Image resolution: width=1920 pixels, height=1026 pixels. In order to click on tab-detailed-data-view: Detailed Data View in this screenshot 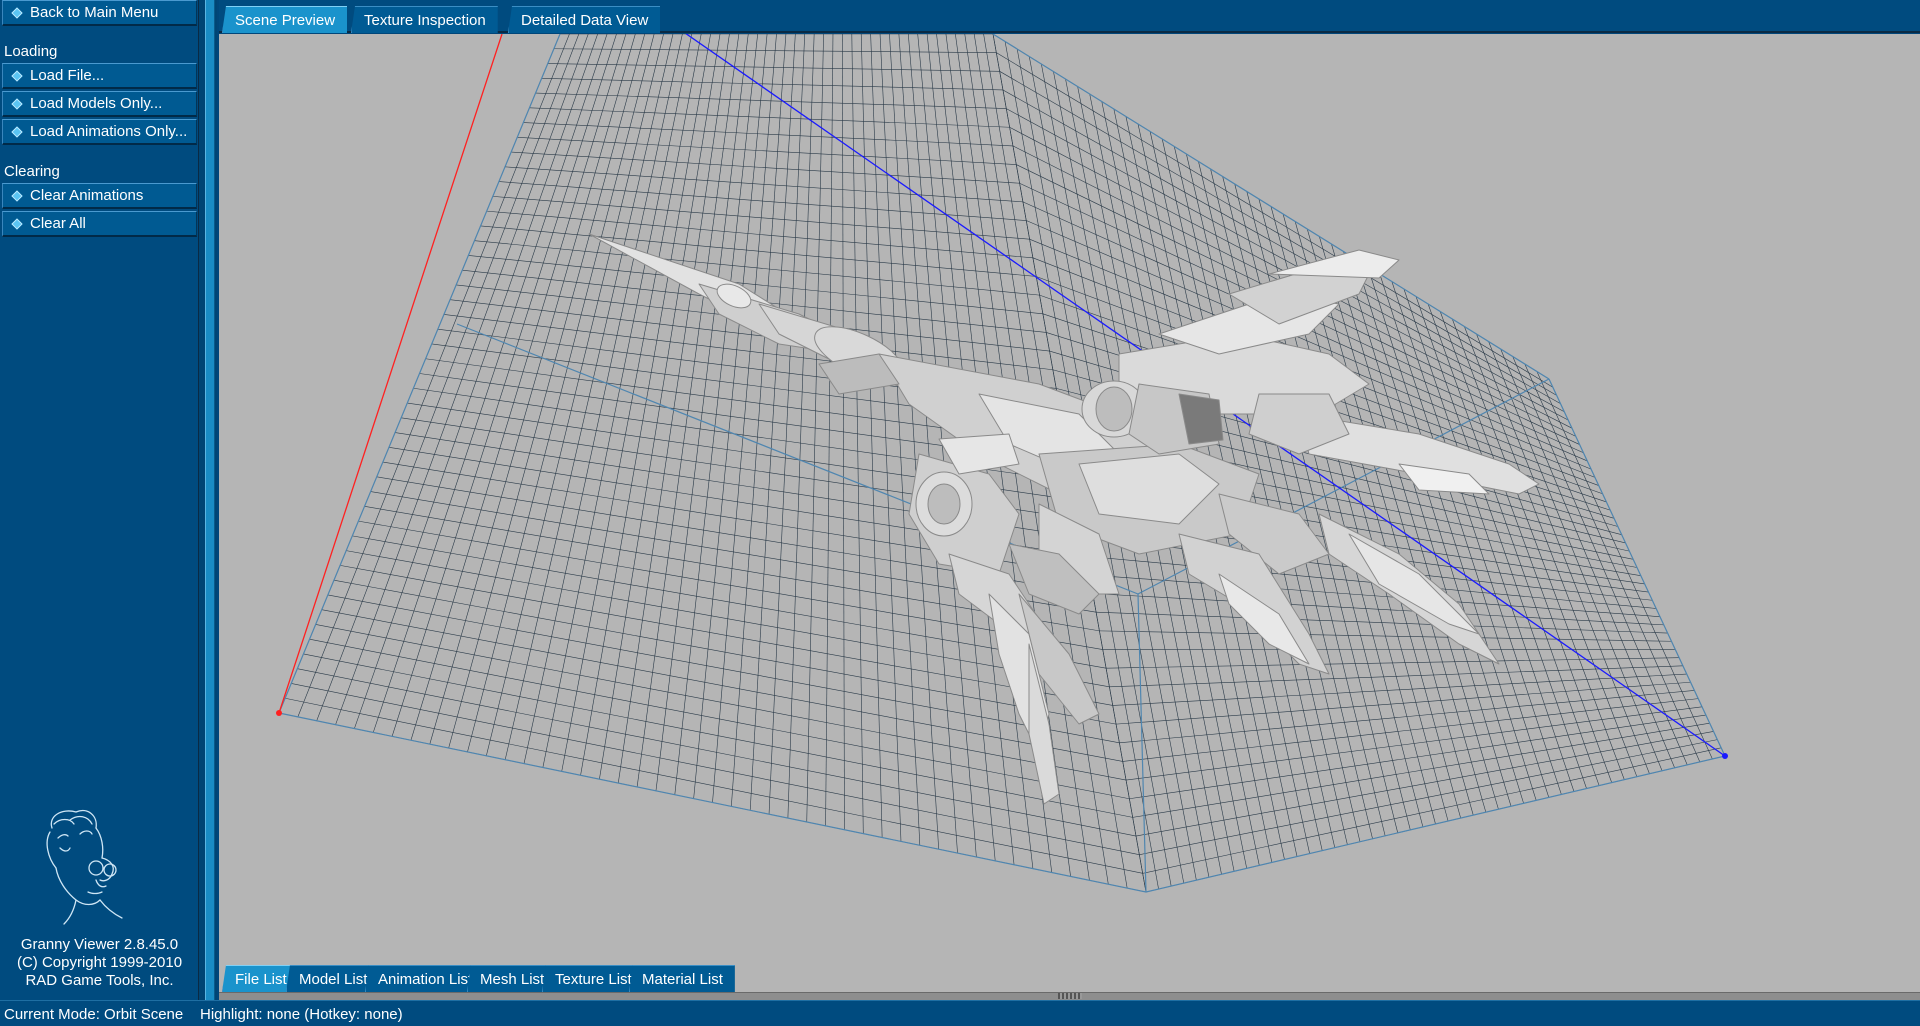, I will do `click(584, 19)`.